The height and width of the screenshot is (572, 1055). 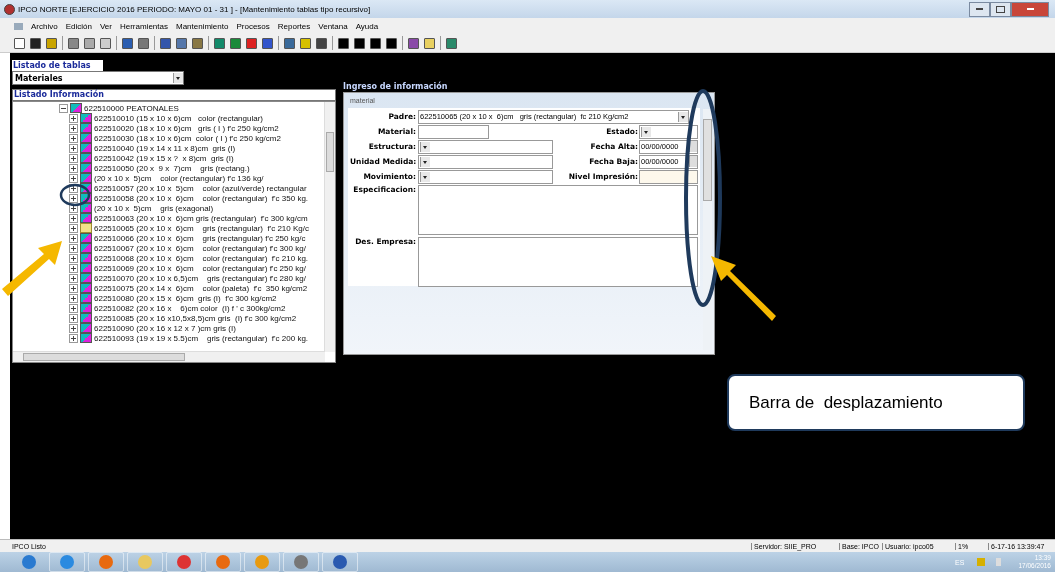 What do you see at coordinates (154, 208) in the screenshot?
I see `tree-item: (20 x 10 x 5)cm gris (exagonal)` at bounding box center [154, 208].